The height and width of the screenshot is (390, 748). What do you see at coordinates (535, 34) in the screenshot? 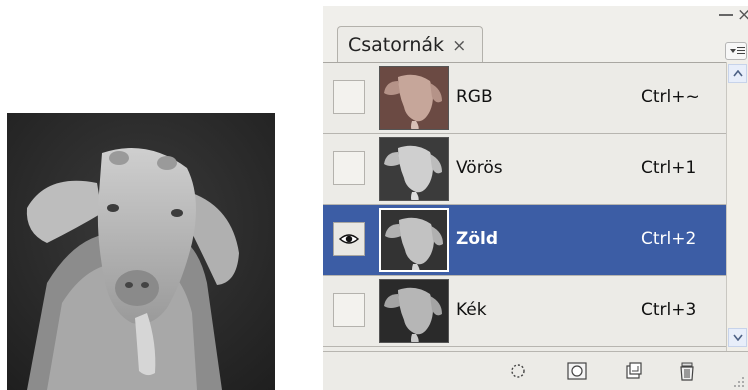
I see `panel-header: Csatornák × ×` at bounding box center [535, 34].